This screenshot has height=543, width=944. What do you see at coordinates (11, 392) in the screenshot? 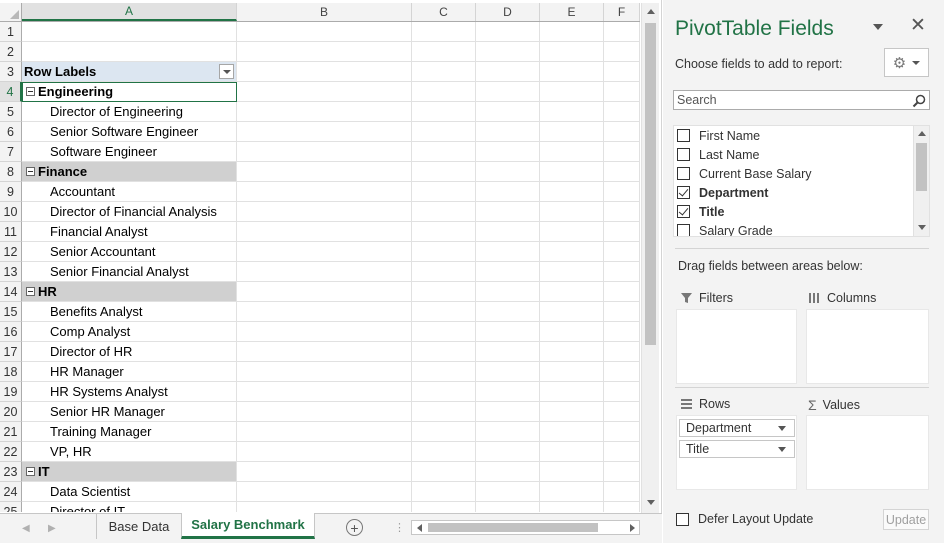
I see `row-header: 19` at bounding box center [11, 392].